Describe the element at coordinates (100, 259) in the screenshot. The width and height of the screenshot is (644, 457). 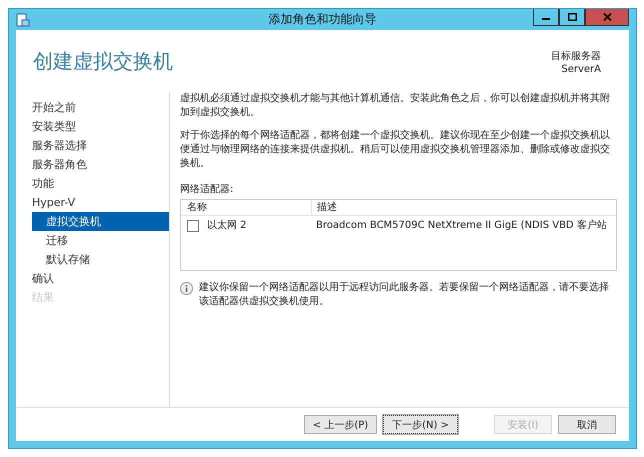
I see `sidebar-item: 默认存储` at that location.